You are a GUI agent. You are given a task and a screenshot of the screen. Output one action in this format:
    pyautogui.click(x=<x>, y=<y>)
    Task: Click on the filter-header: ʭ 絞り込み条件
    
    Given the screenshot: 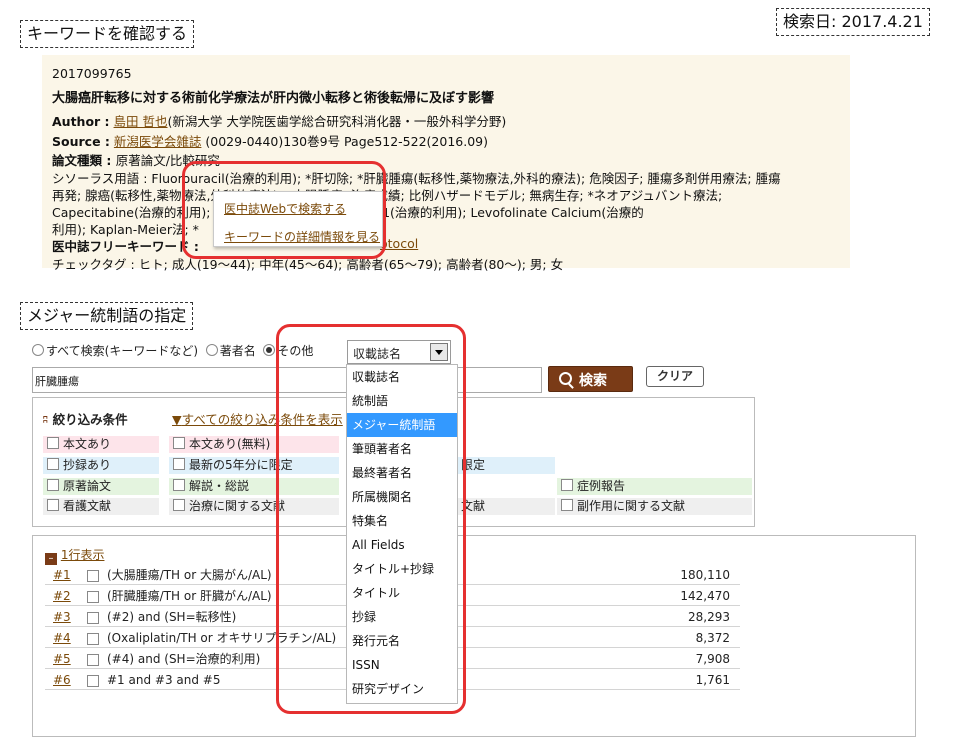 What is the action you would take?
    pyautogui.click(x=85, y=418)
    